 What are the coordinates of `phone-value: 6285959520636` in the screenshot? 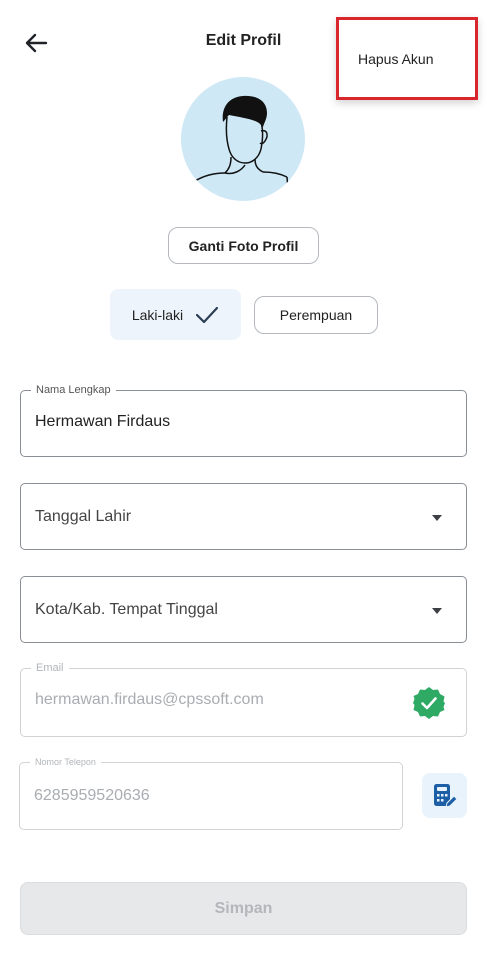 It's located at (92, 795).